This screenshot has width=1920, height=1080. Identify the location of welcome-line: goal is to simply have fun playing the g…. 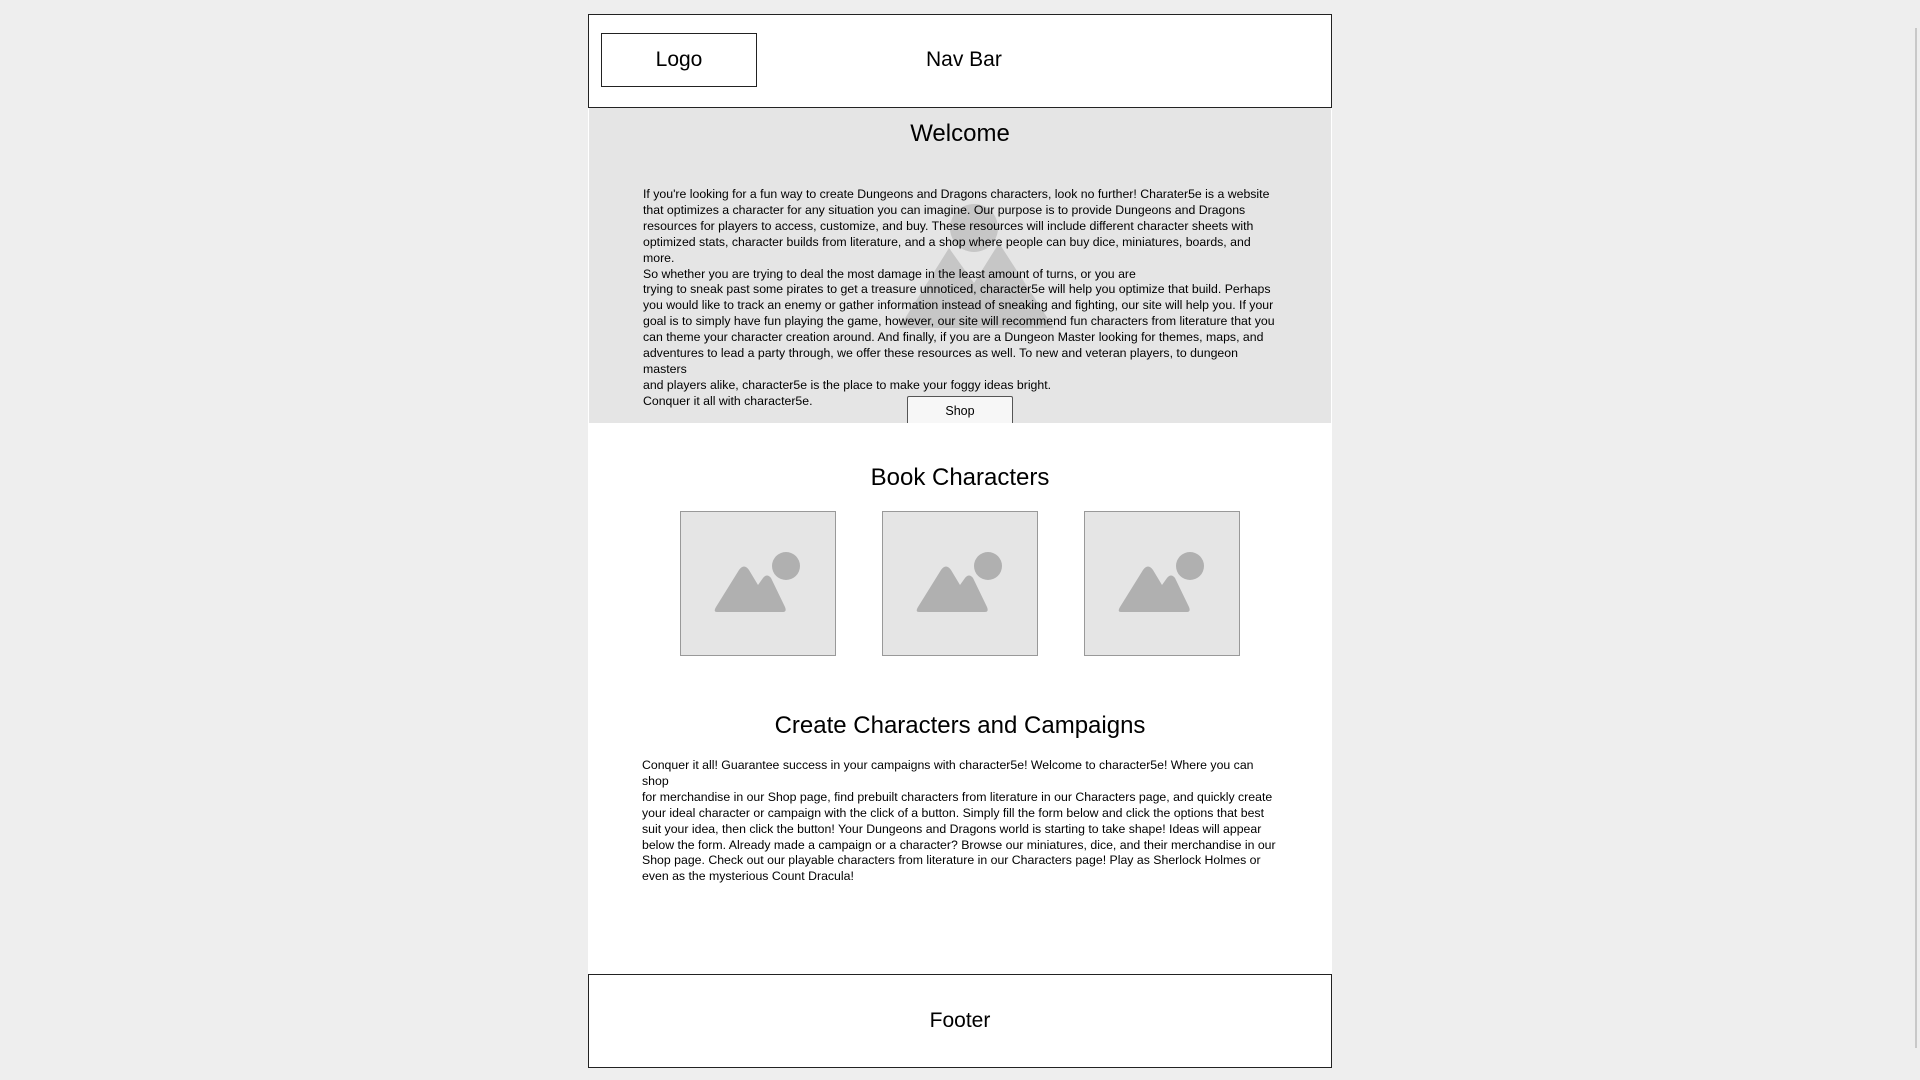
(959, 321).